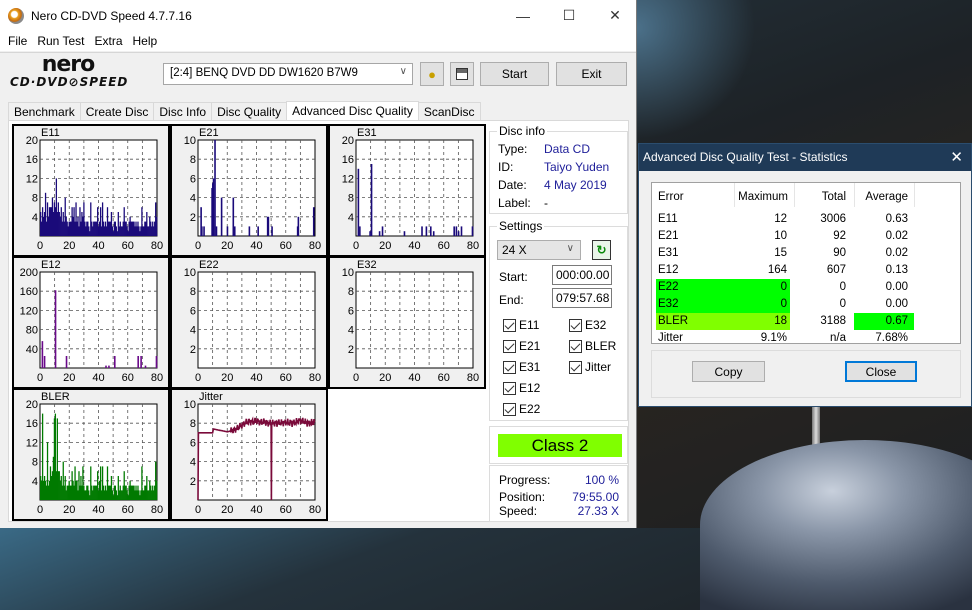 The height and width of the screenshot is (610, 972). What do you see at coordinates (833, 321) in the screenshot?
I see `stats-total-cell: 3188` at bounding box center [833, 321].